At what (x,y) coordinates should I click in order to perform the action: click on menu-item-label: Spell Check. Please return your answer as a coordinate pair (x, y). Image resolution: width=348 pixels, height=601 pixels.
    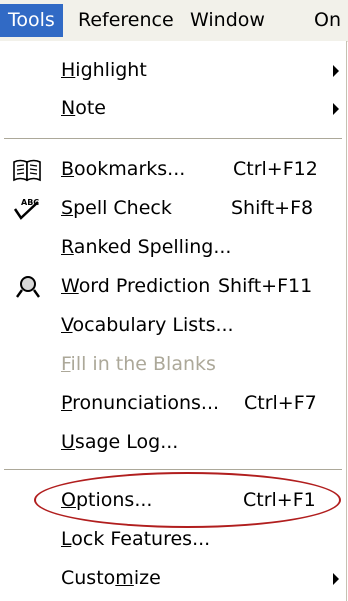
    Looking at the image, I should click on (116, 208).